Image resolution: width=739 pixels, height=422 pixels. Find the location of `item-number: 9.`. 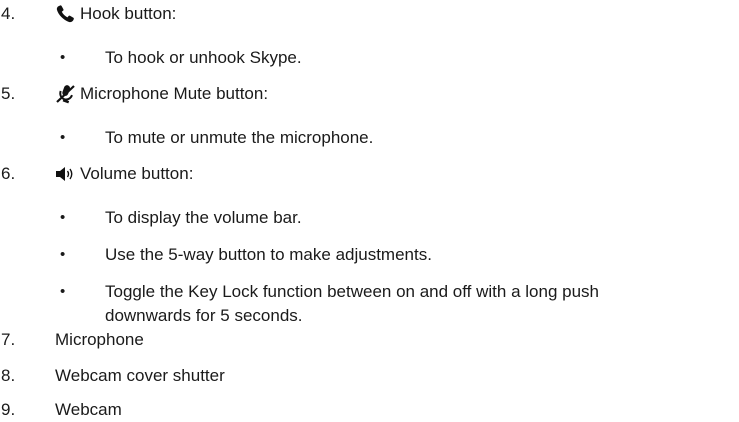

item-number: 9. is located at coordinates (8, 409).